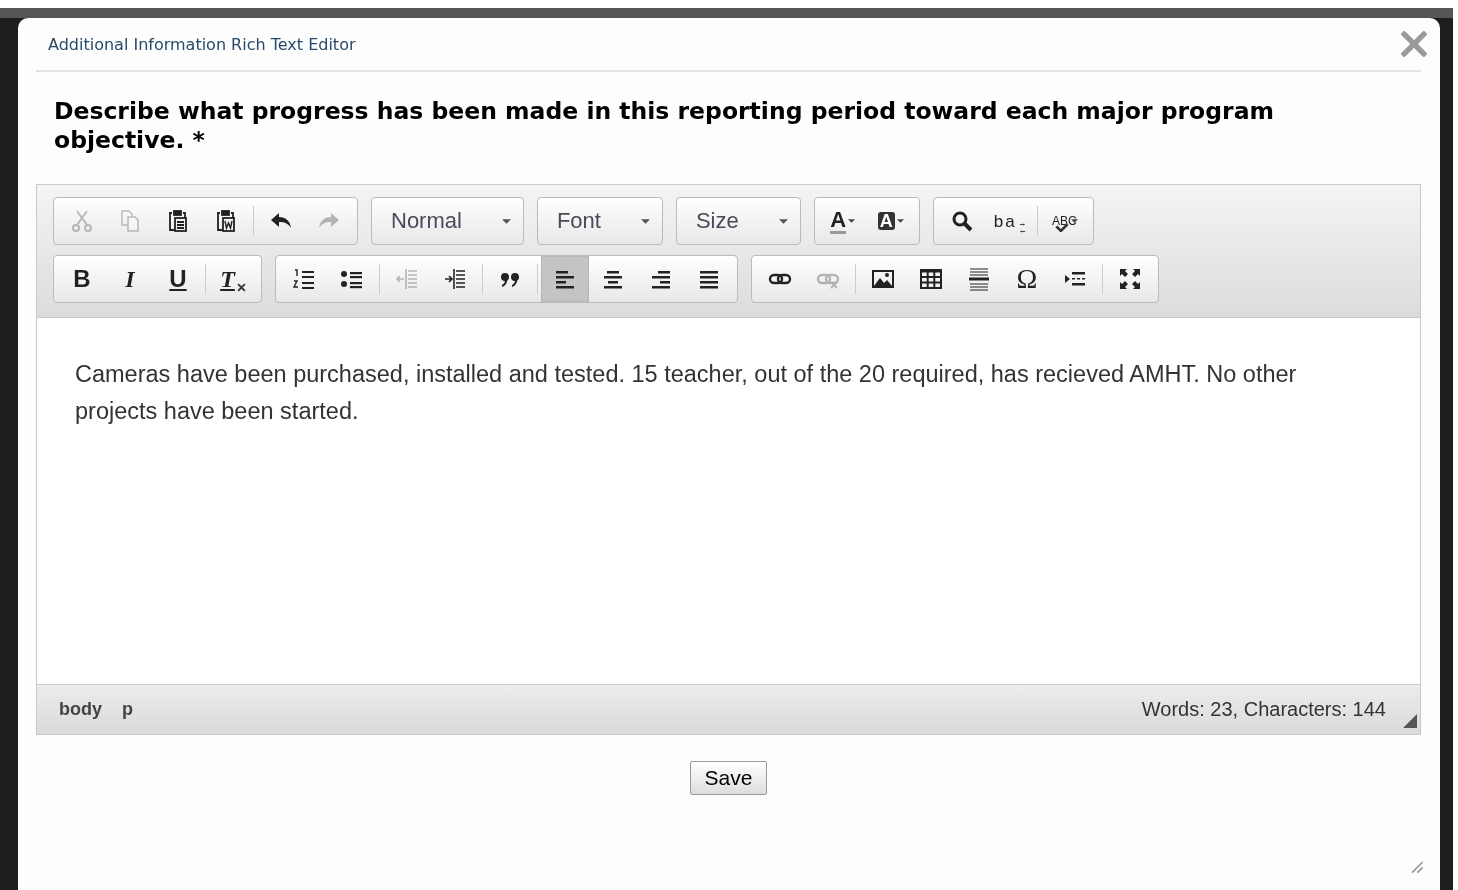 This screenshot has width=1458, height=890. I want to click on swap-arrows-icon, so click(1022, 228).